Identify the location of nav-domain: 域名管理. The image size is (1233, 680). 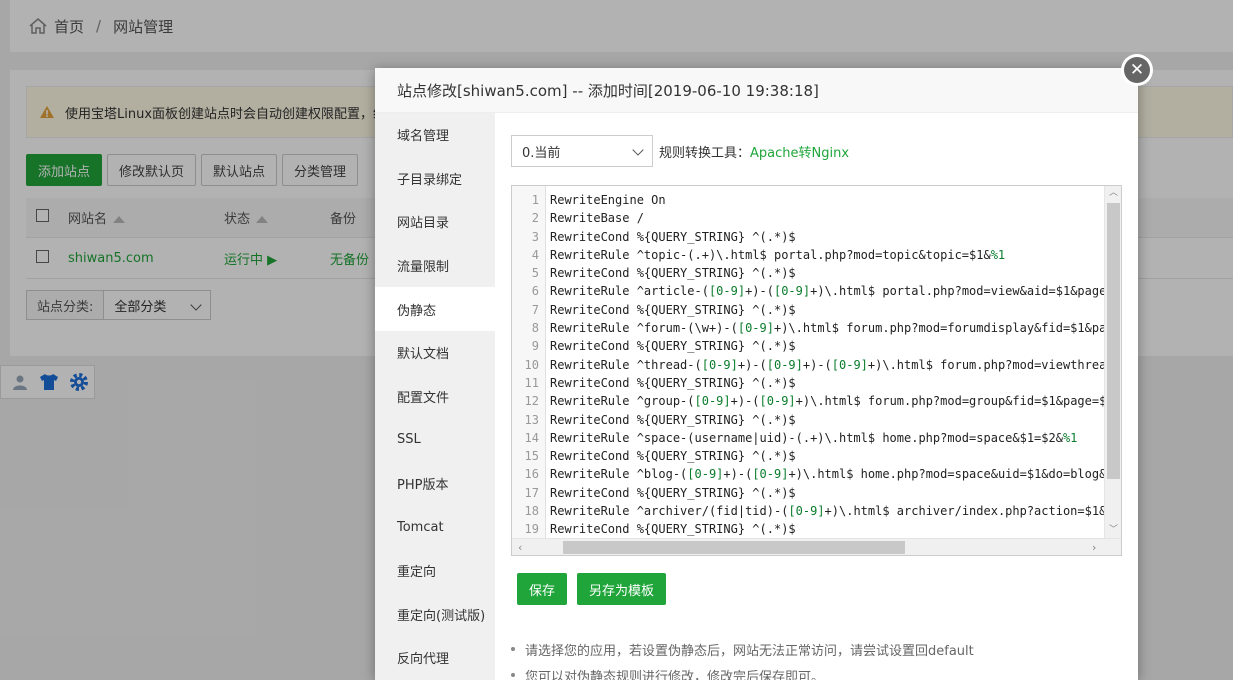
(435, 135).